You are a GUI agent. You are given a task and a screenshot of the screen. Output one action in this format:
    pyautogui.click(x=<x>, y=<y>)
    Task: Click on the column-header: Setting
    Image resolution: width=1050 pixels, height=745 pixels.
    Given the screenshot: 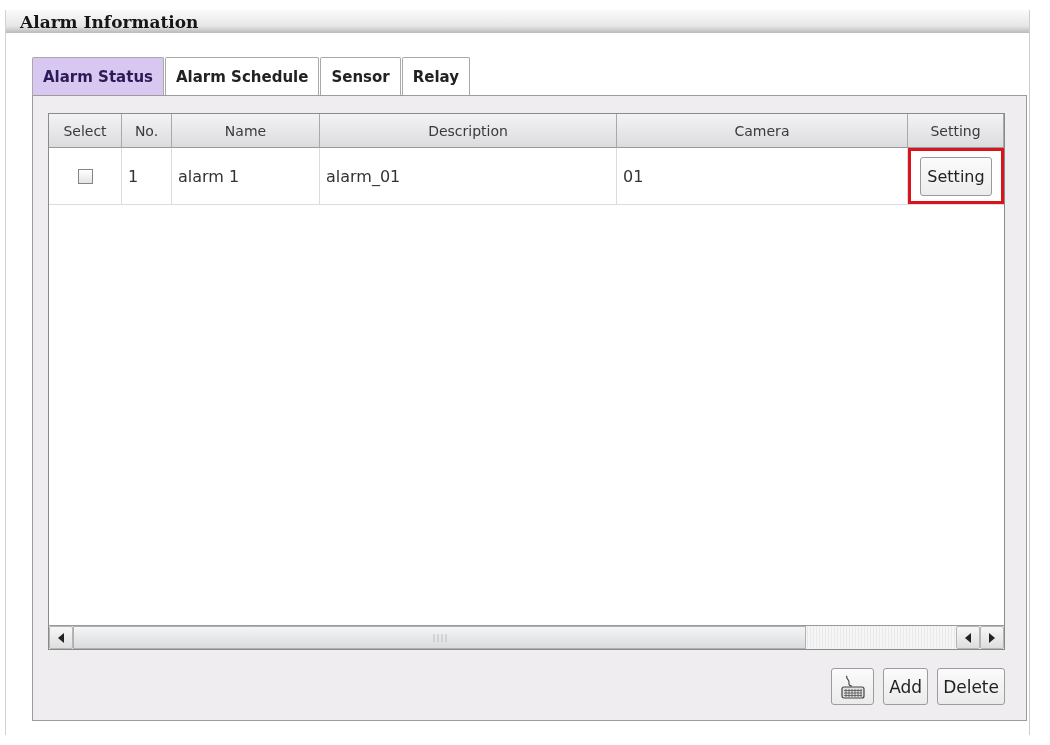 What is the action you would take?
    pyautogui.click(x=956, y=131)
    